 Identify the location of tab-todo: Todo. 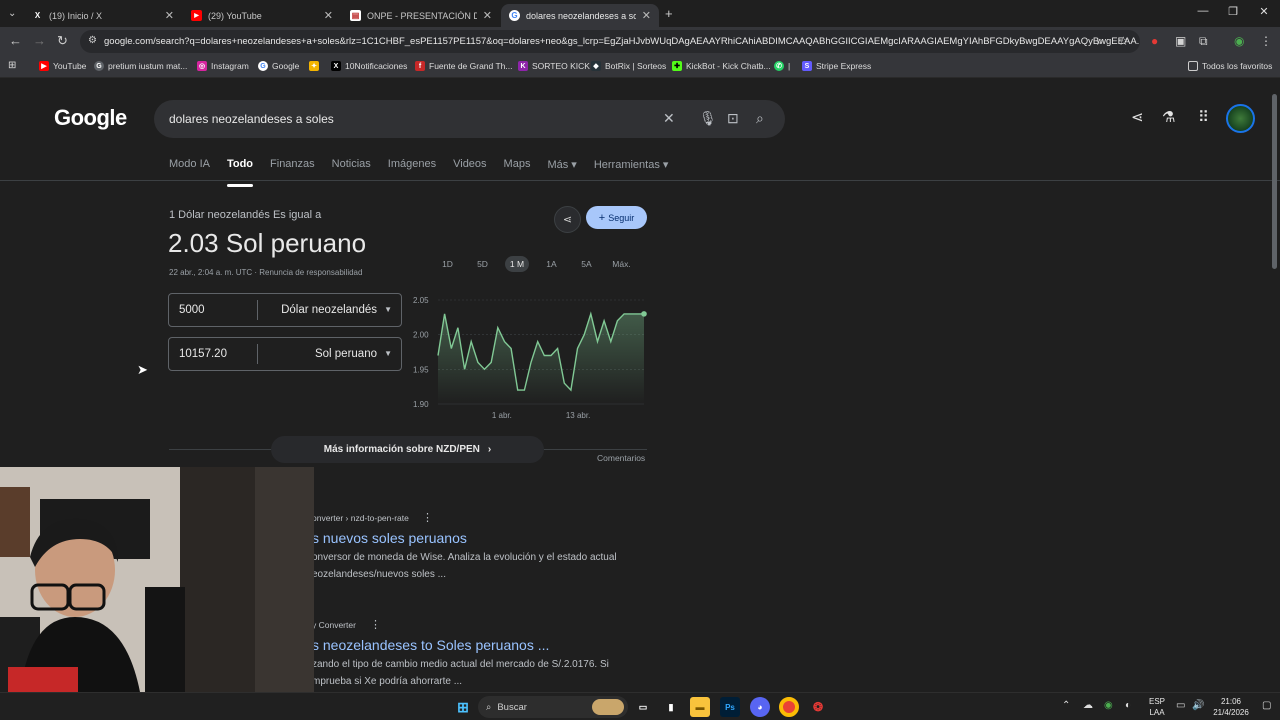
(240, 172).